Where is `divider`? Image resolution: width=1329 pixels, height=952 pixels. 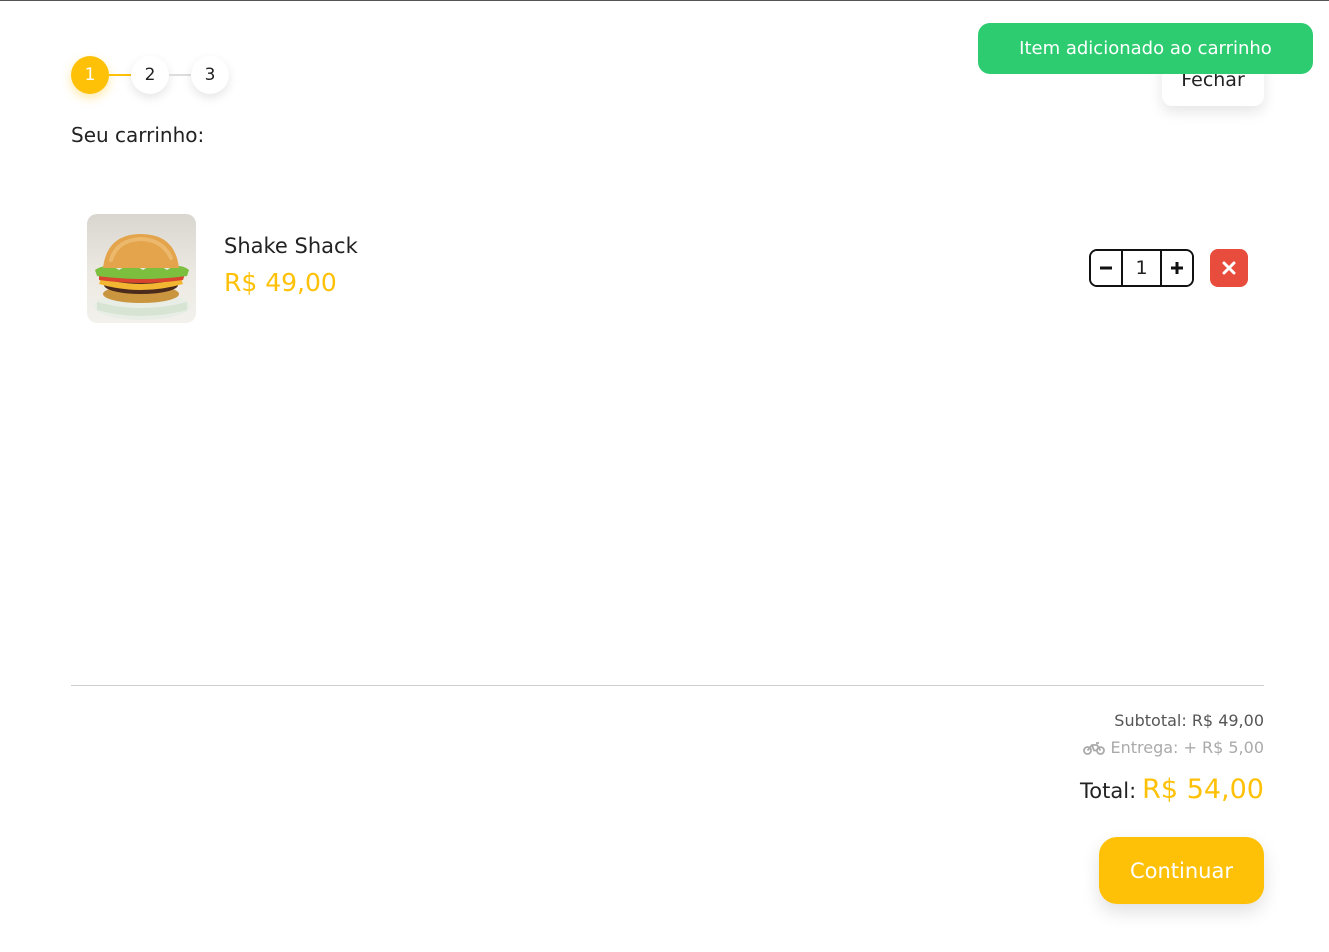 divider is located at coordinates (667, 685).